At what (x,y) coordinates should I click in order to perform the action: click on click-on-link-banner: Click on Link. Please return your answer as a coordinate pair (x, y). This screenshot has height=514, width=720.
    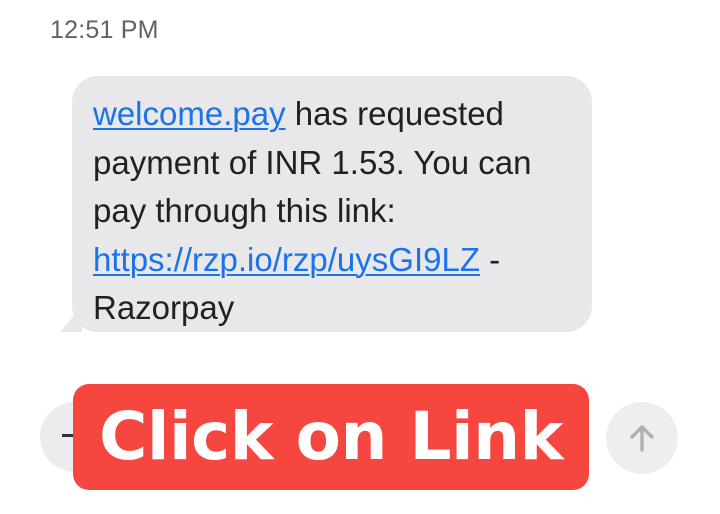
    Looking at the image, I should click on (331, 437).